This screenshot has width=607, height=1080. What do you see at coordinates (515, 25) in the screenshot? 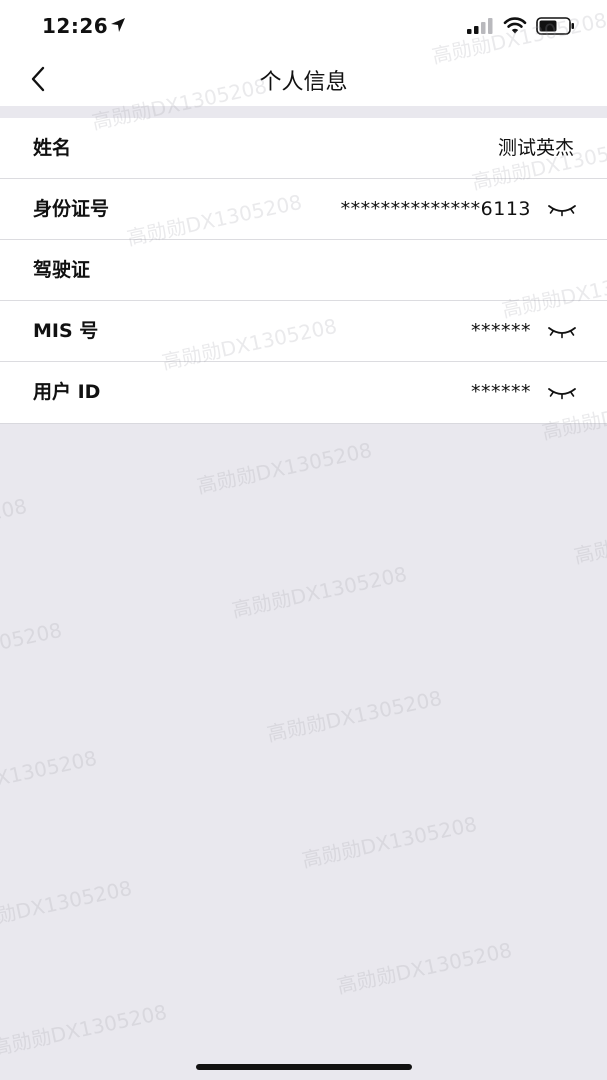
I see `wifi-icon` at bounding box center [515, 25].